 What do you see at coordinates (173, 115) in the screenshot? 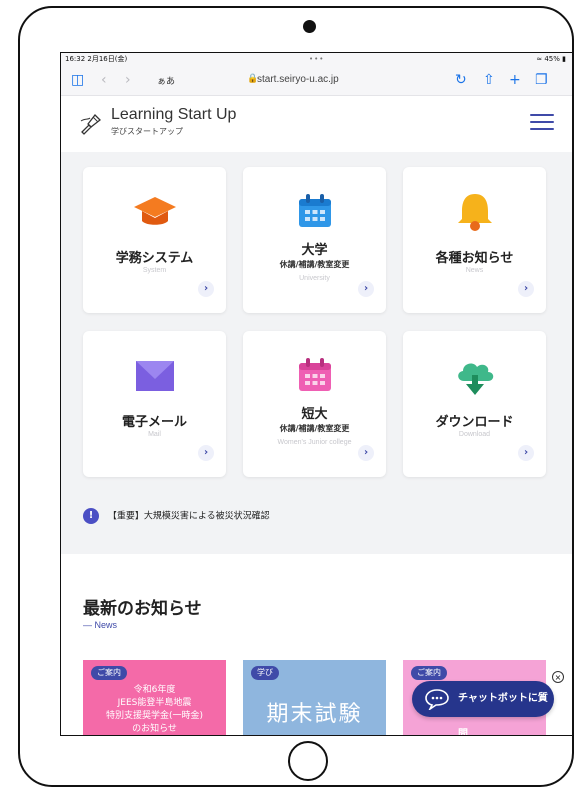
I see `site-title: Learning Start Up` at bounding box center [173, 115].